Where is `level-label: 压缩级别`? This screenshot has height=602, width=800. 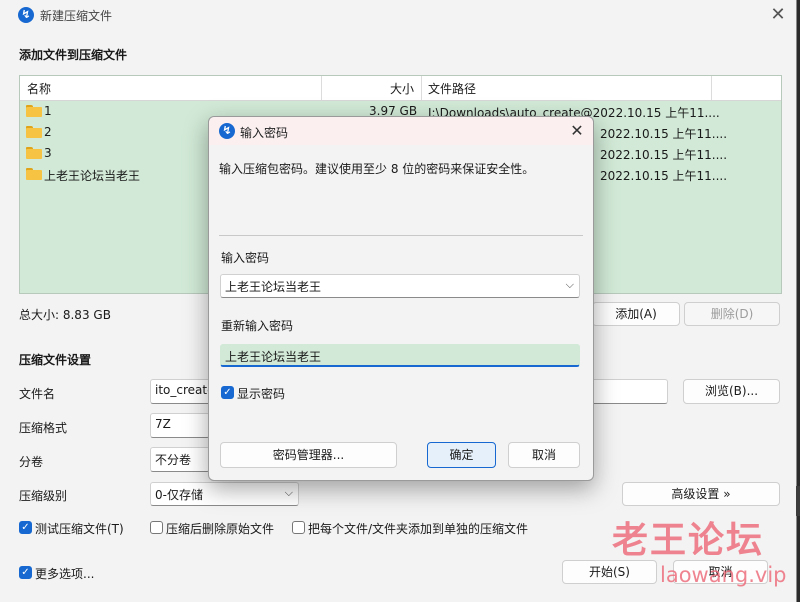
level-label: 压缩级别 is located at coordinates (43, 496).